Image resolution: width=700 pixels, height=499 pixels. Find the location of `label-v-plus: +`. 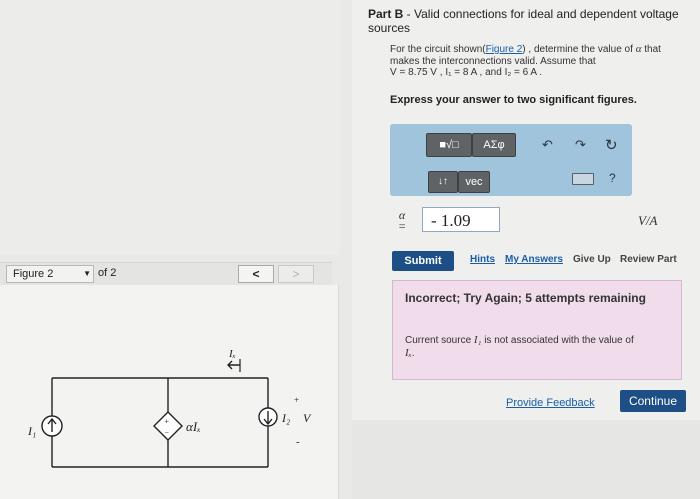

label-v-plus: + is located at coordinates (296, 400).